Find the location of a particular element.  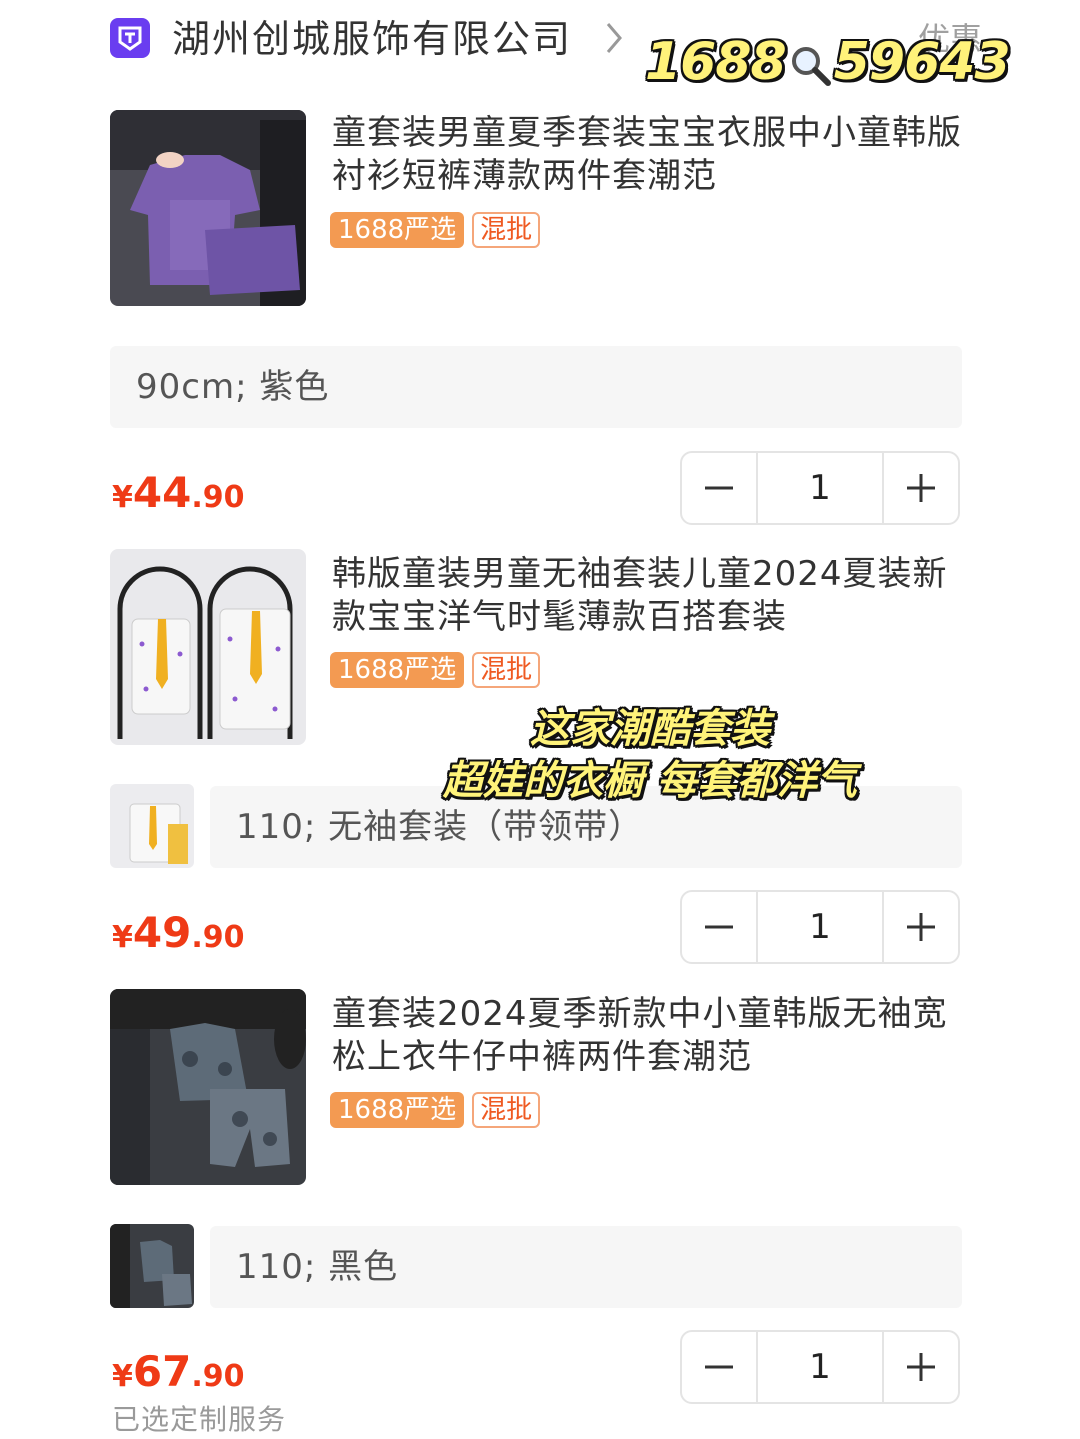

shop-name: 湖州创城服饰有限公司 is located at coordinates (372, 39).